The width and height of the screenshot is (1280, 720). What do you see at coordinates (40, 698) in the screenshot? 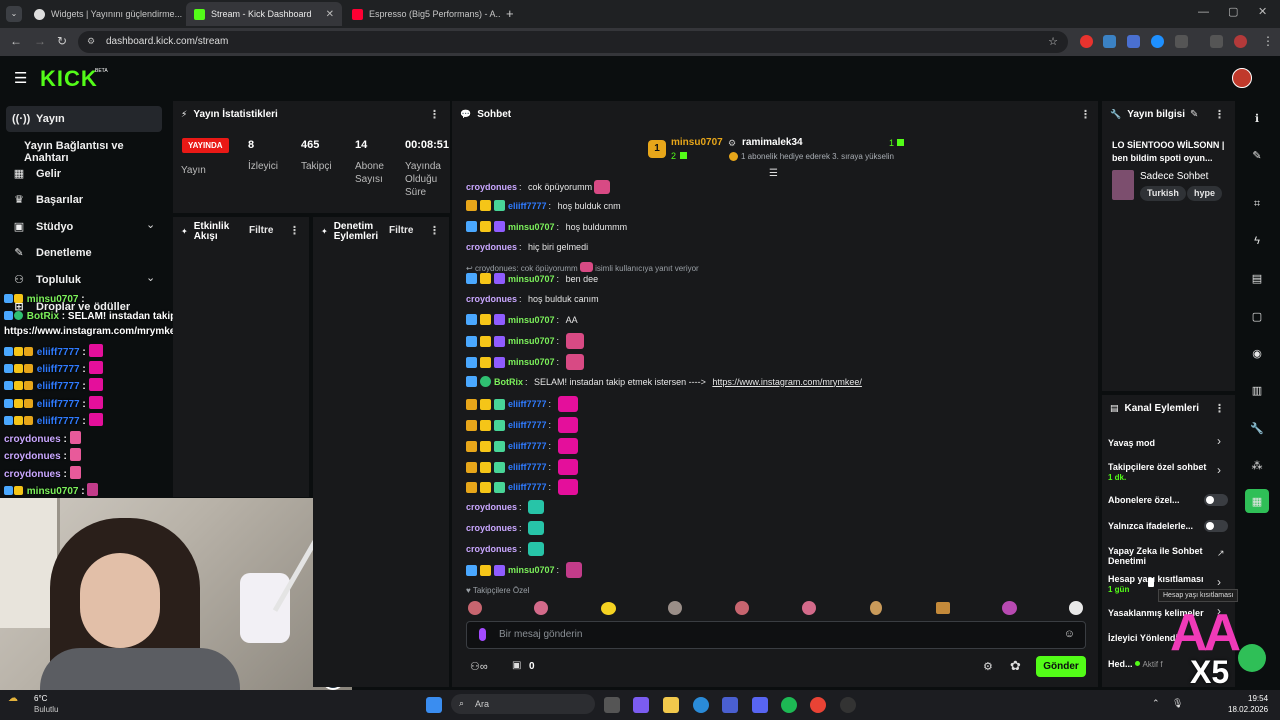
I see `weather-temp: 6°C` at bounding box center [40, 698].